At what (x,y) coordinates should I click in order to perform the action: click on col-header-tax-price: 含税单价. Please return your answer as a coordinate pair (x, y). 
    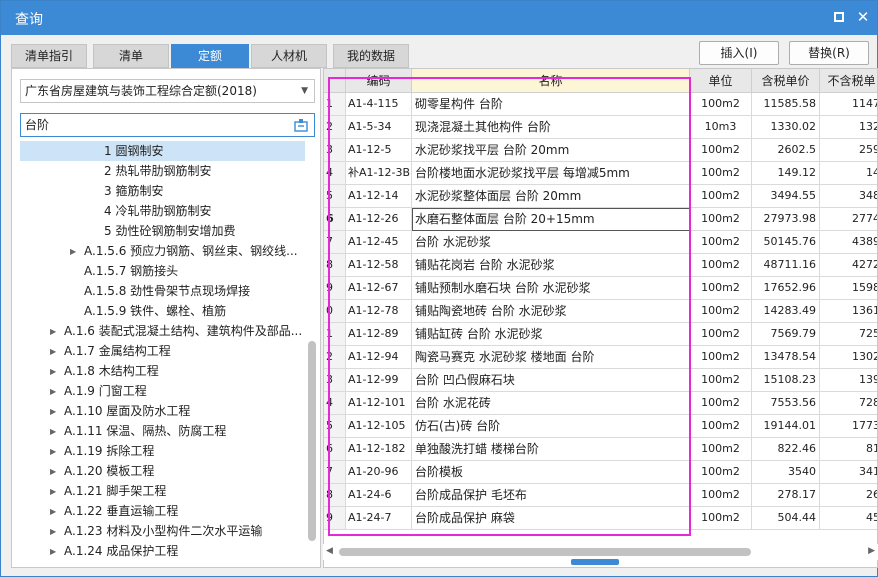
    Looking at the image, I should click on (786, 81).